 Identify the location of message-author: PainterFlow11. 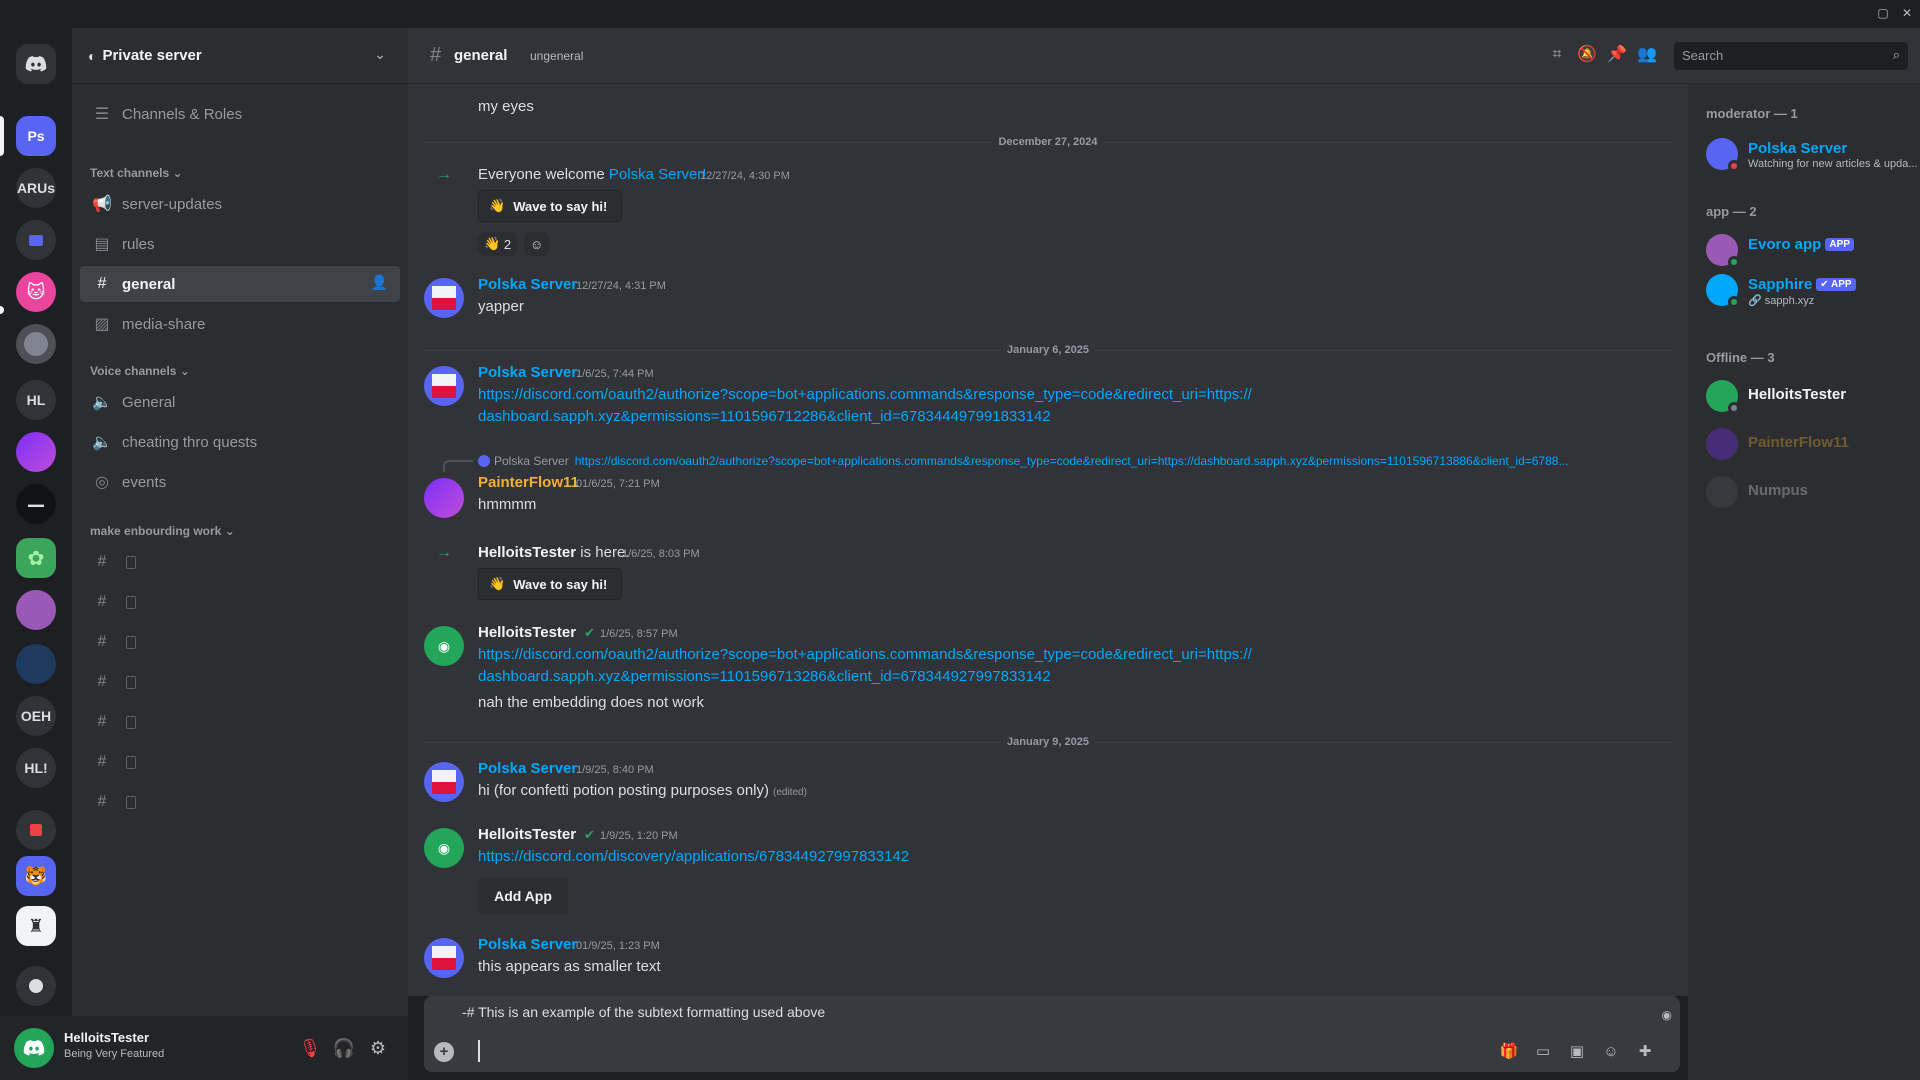
(528, 482).